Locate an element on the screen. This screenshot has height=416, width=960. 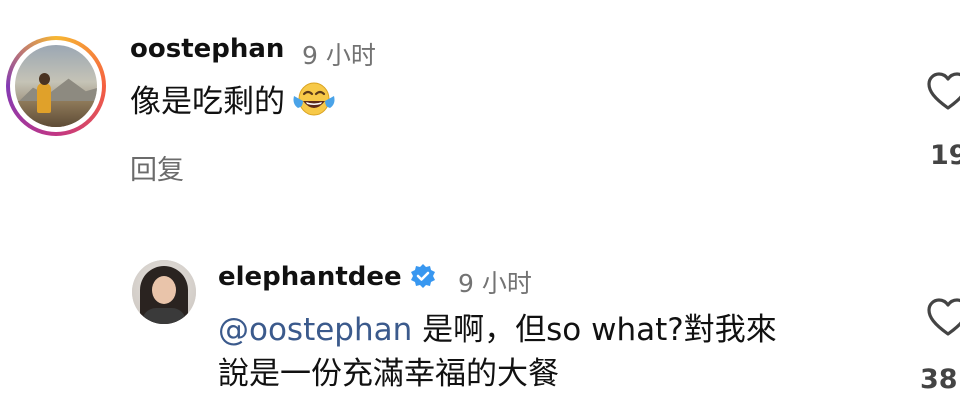
comment-body: @oostephan 是啊，但so what?對我來 is located at coordinates (497, 330).